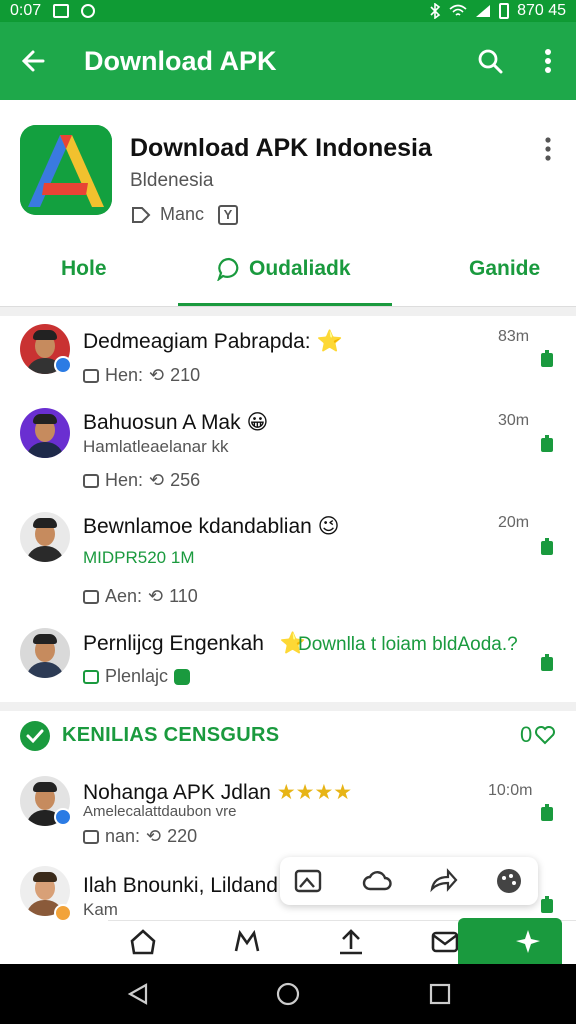  I want to click on cloud-icon, so click(377, 881).